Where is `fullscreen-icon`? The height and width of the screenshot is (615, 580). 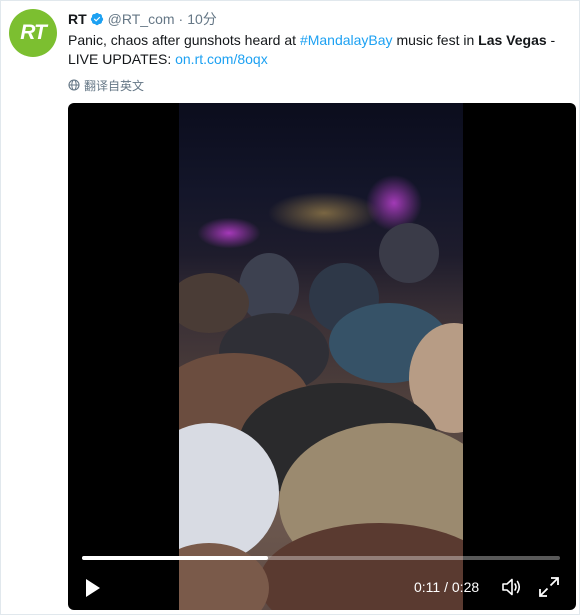
fullscreen-icon is located at coordinates (549, 587).